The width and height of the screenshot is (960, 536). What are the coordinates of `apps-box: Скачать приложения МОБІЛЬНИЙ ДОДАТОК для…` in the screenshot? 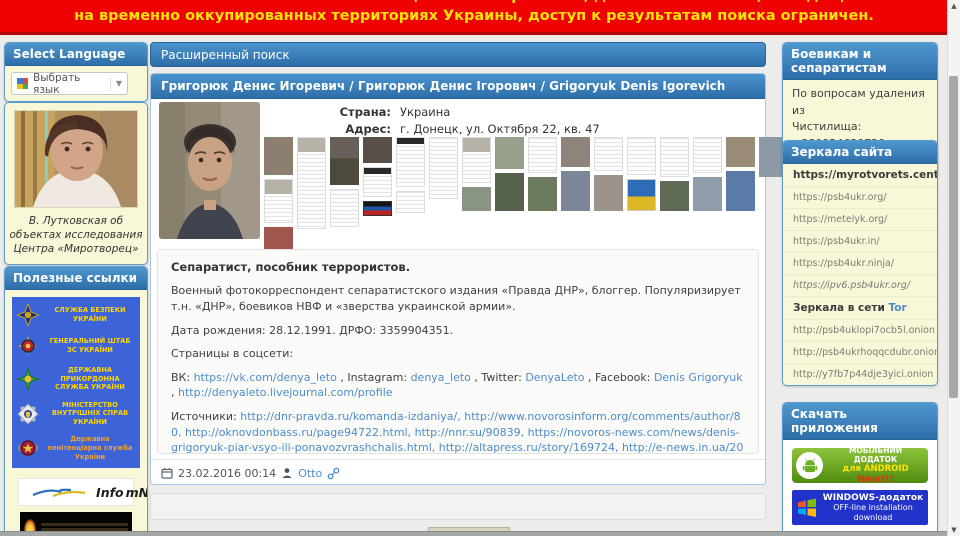 It's located at (860, 469).